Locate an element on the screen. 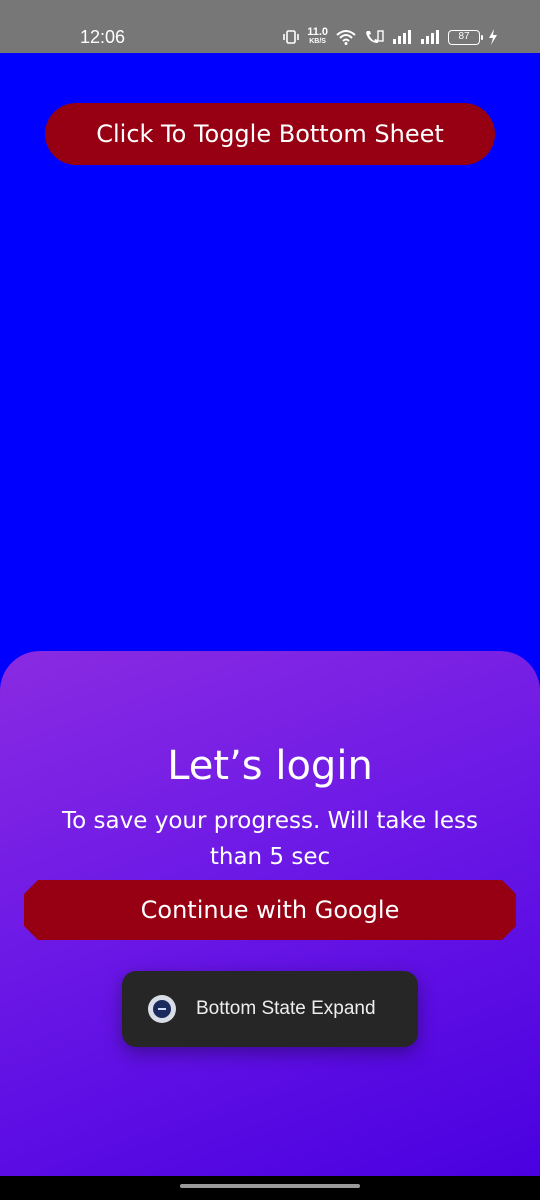  charging-icon is located at coordinates (493, 37).